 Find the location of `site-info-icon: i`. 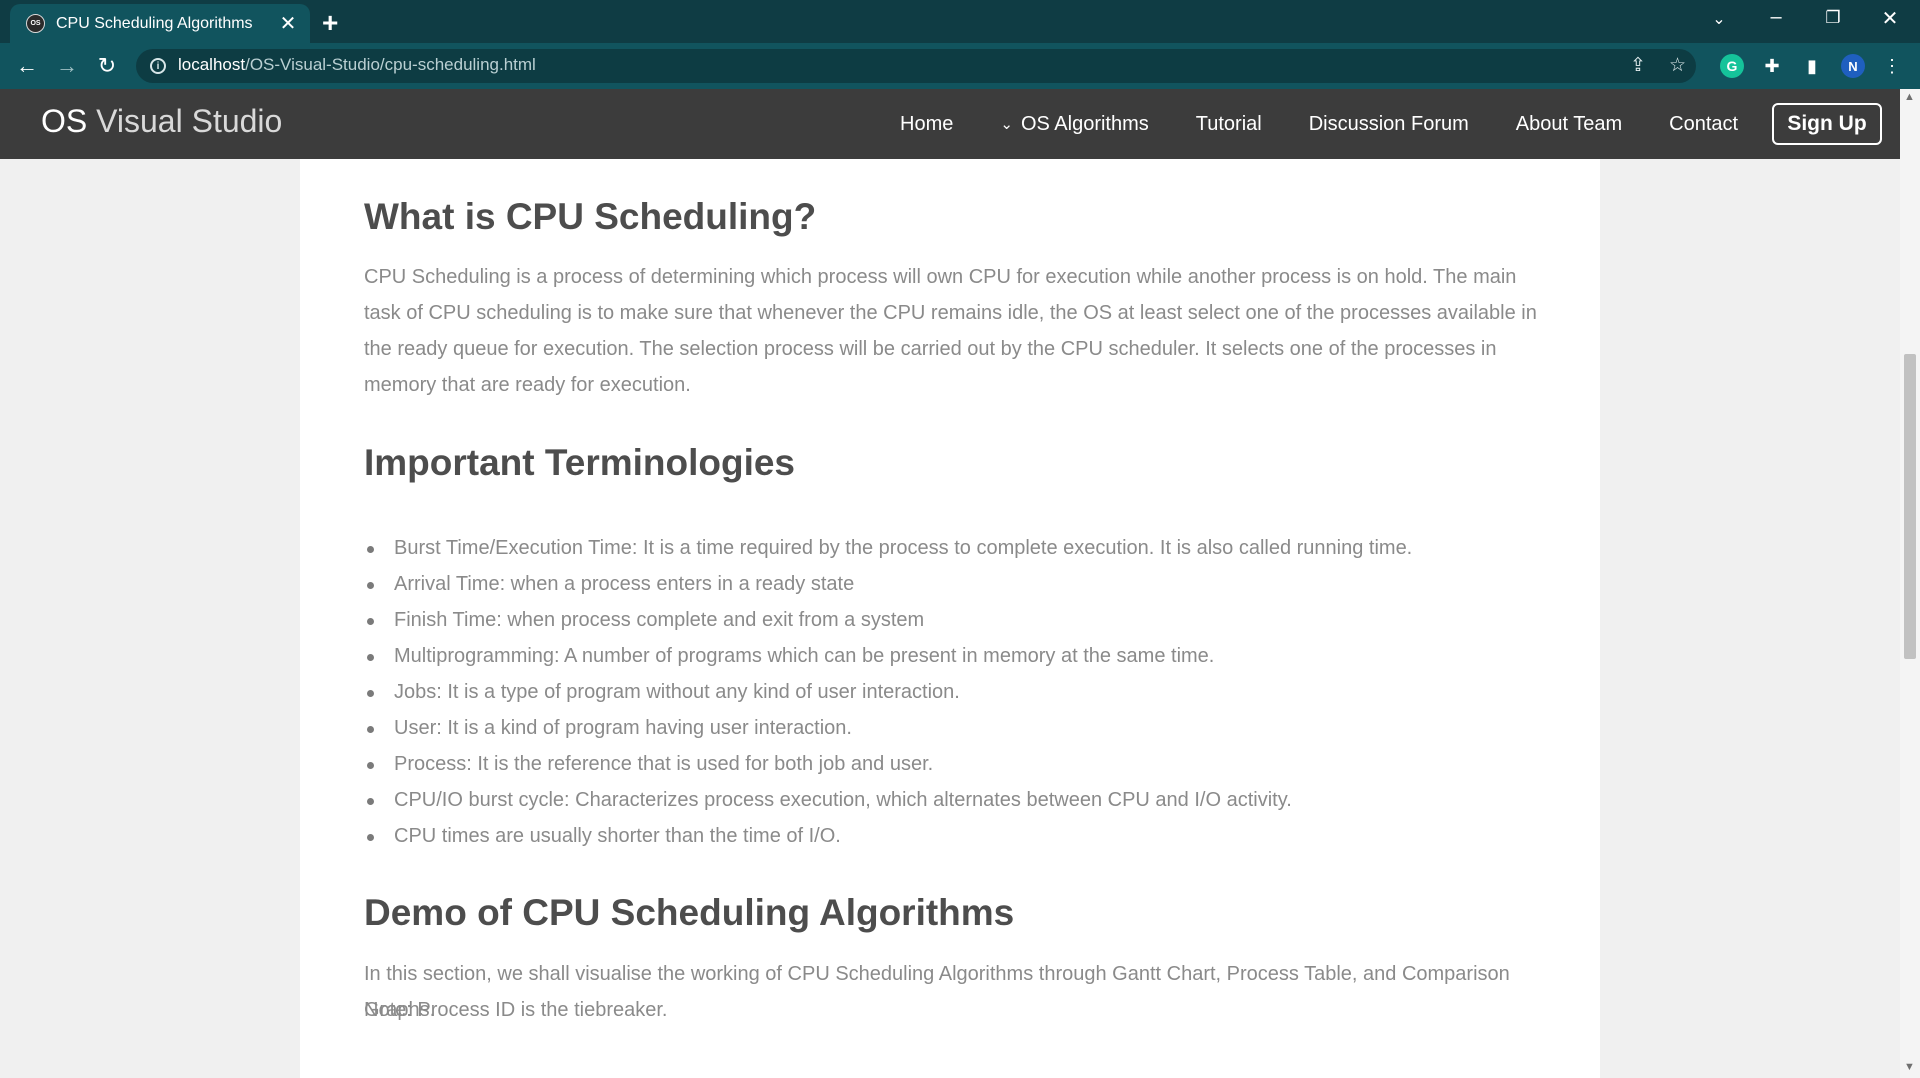

site-info-icon: i is located at coordinates (158, 66).